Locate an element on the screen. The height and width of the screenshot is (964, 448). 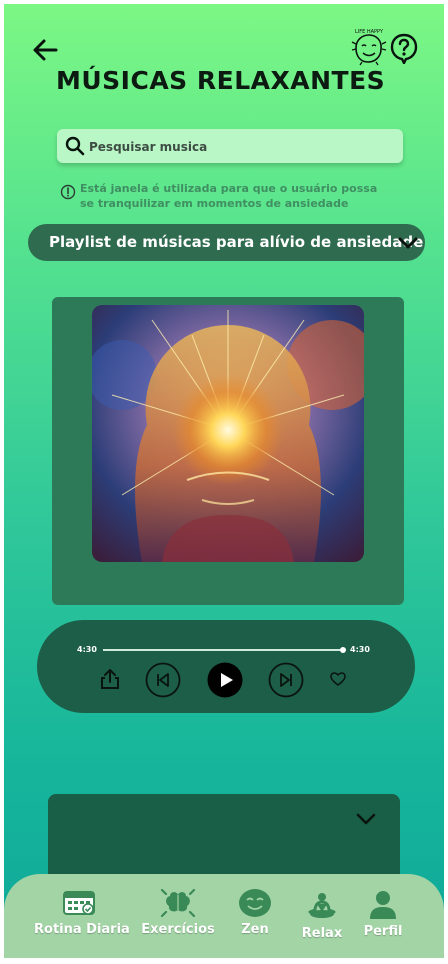
nav-label-exercicios: Exercícios is located at coordinates (178, 929).